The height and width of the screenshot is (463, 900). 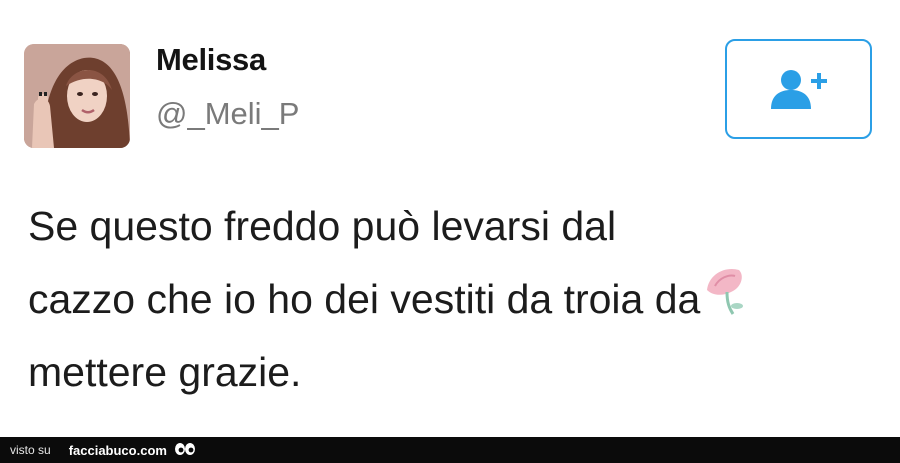 What do you see at coordinates (185, 450) in the screenshot?
I see `eyes-logo-icon` at bounding box center [185, 450].